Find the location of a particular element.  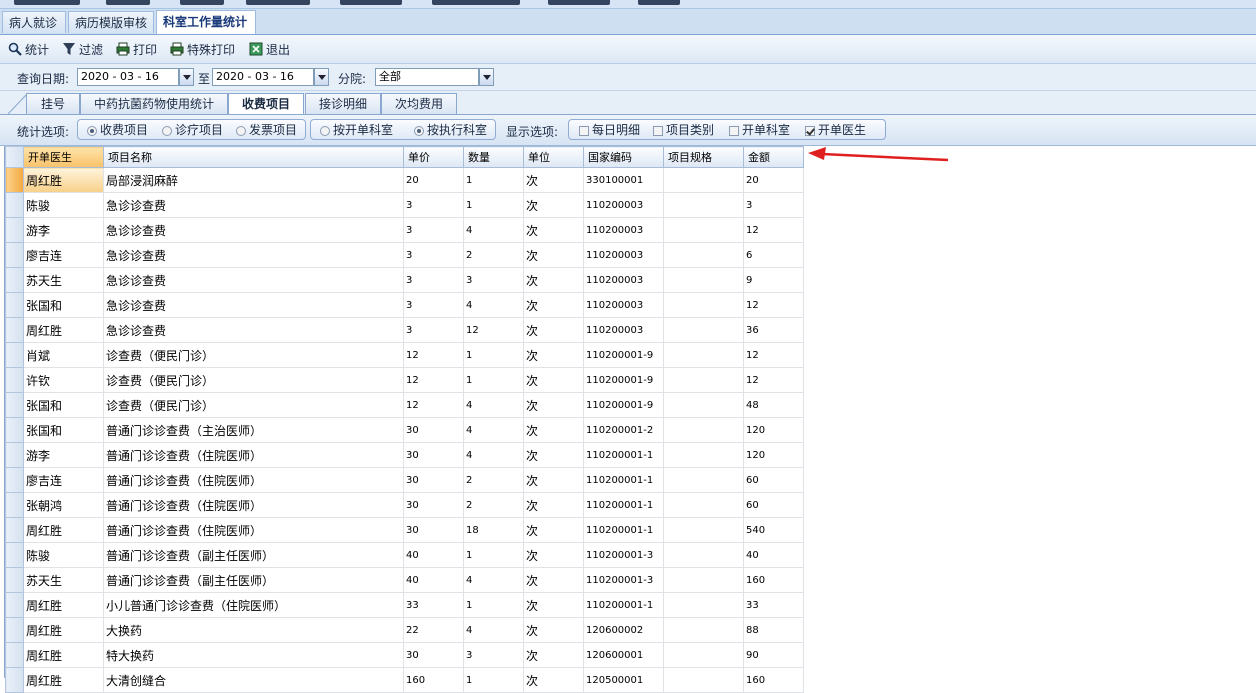

print-button: 打印 is located at coordinates (136, 49).